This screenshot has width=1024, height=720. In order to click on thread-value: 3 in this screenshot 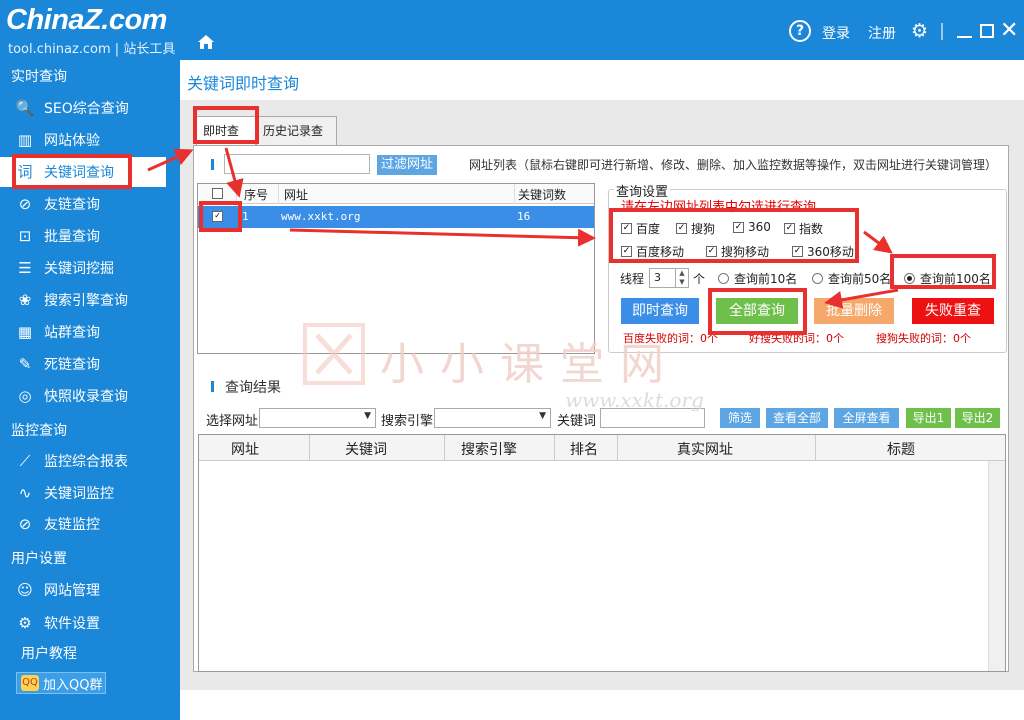, I will do `click(657, 277)`.